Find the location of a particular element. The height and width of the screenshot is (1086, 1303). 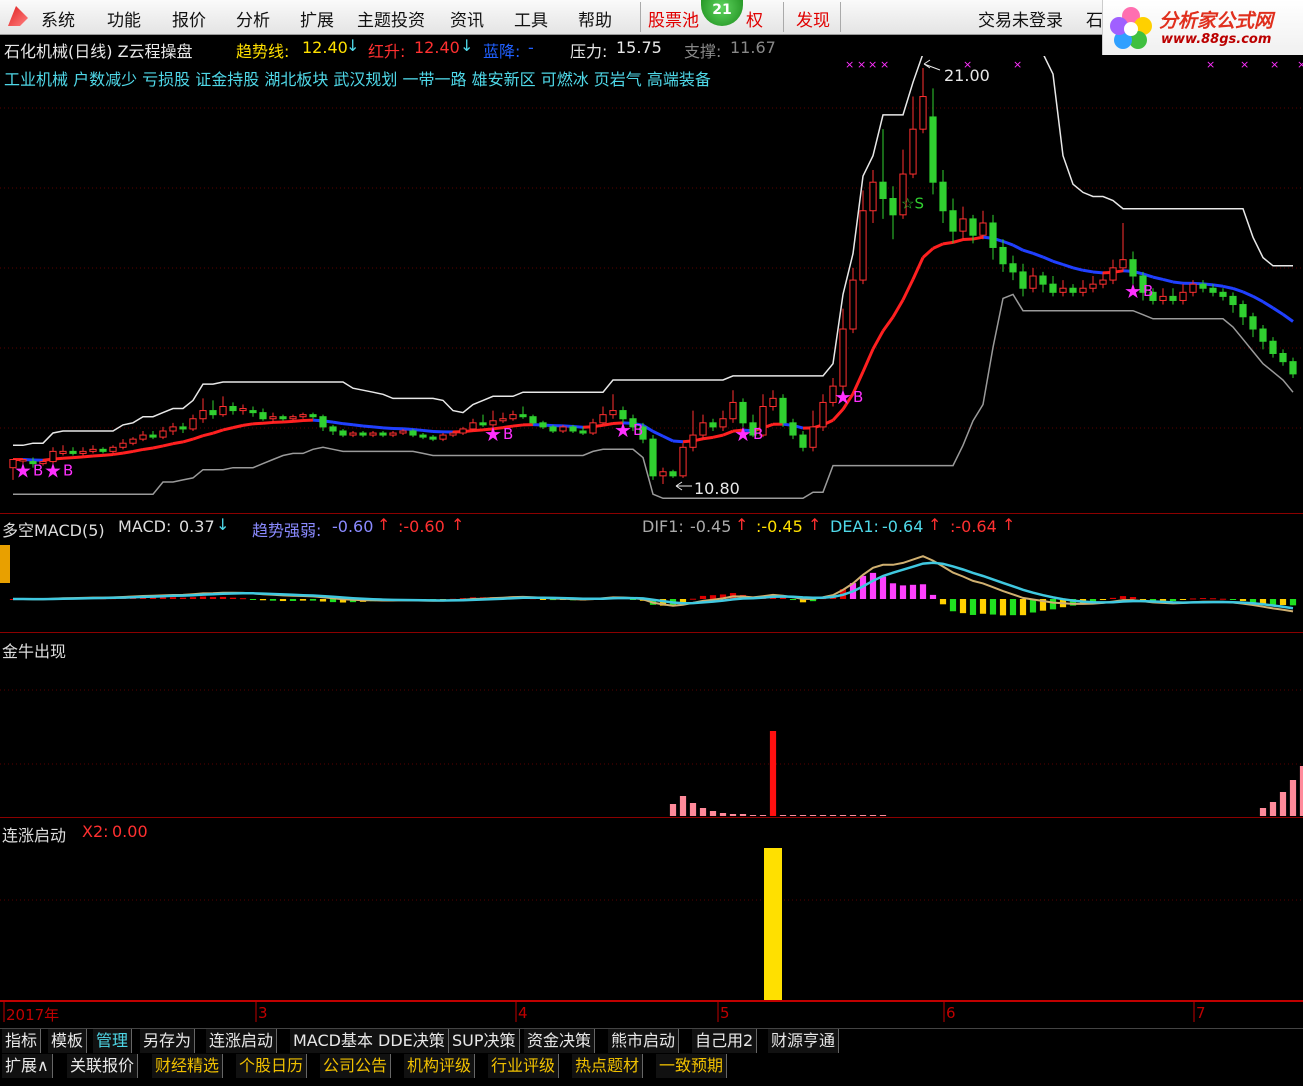

dif-value: -0.45 is located at coordinates (711, 526).